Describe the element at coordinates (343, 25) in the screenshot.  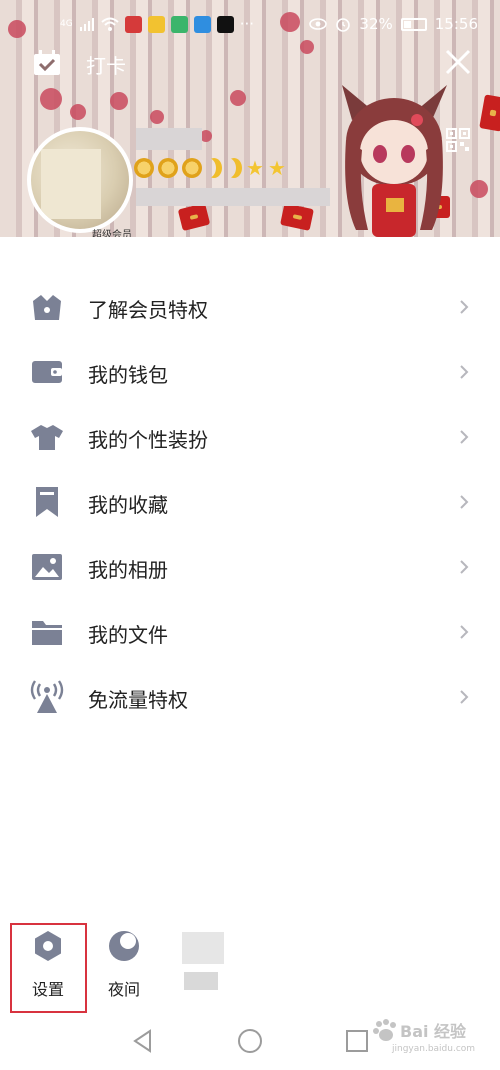
I see `alarm-icon` at that location.